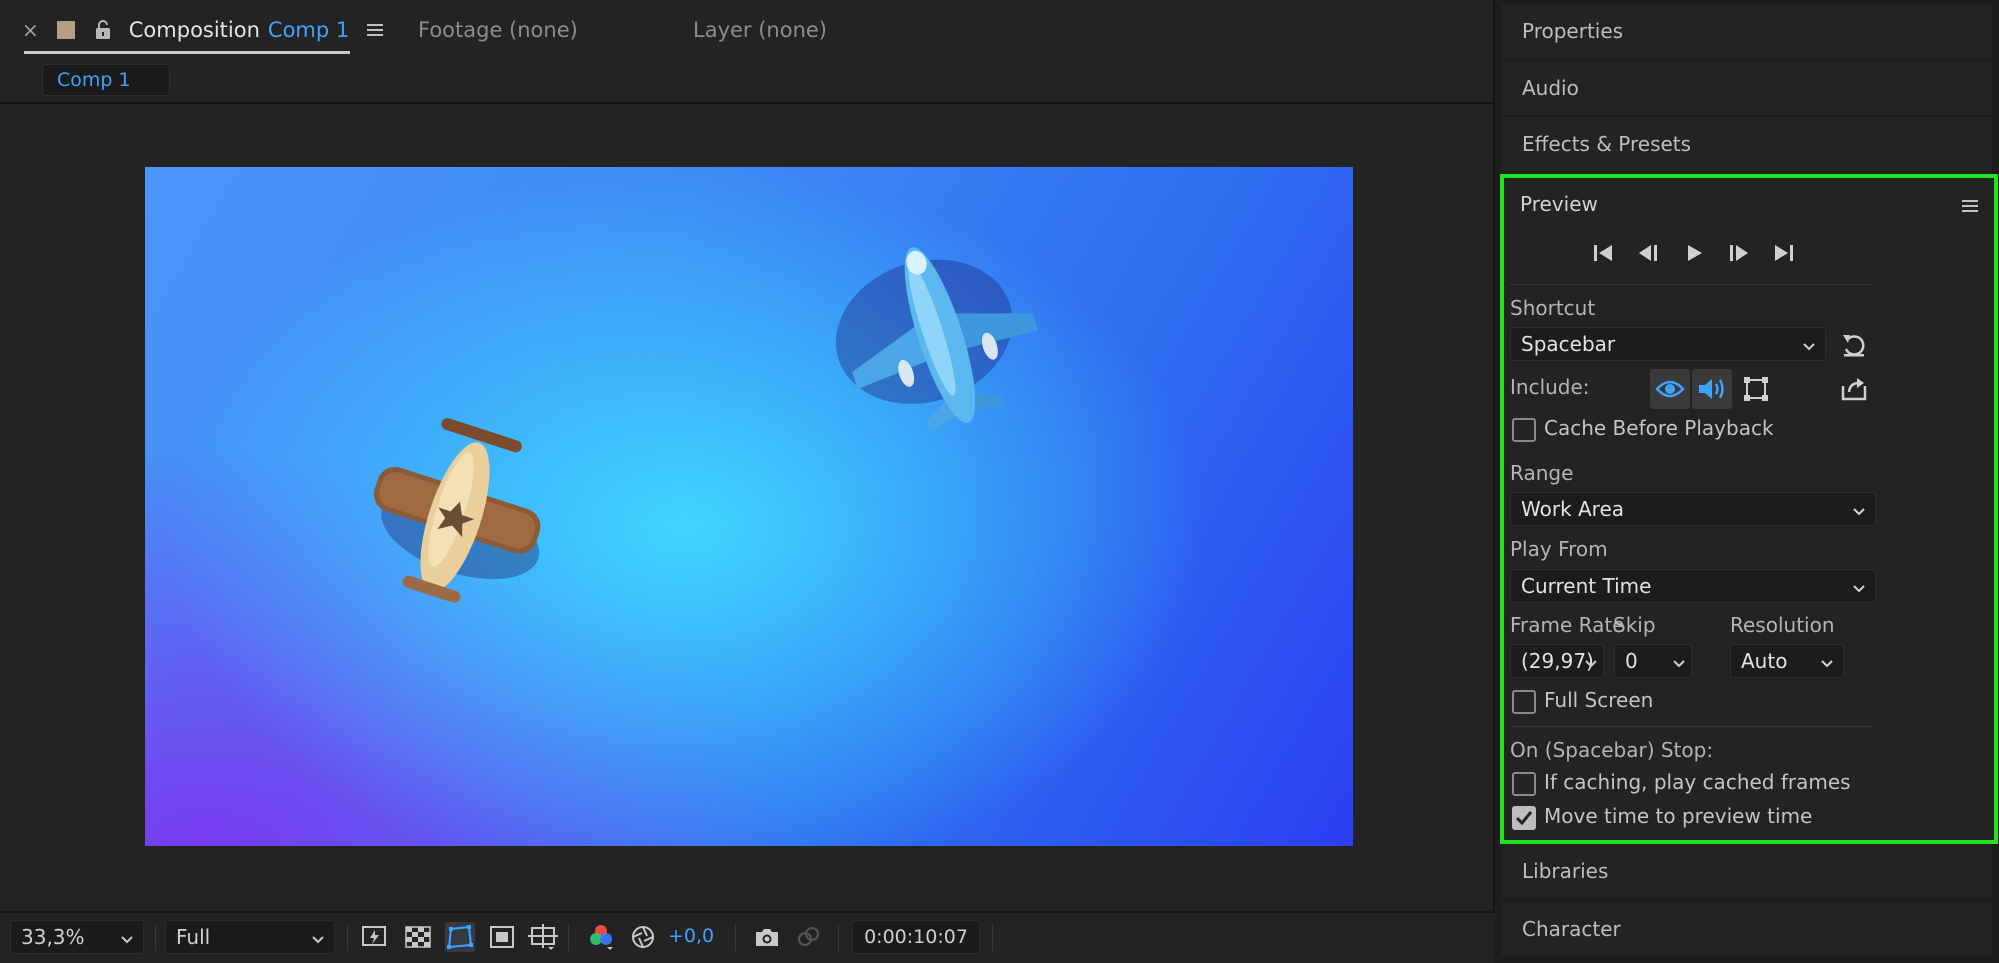  I want to click on eye-icon, so click(1670, 389).